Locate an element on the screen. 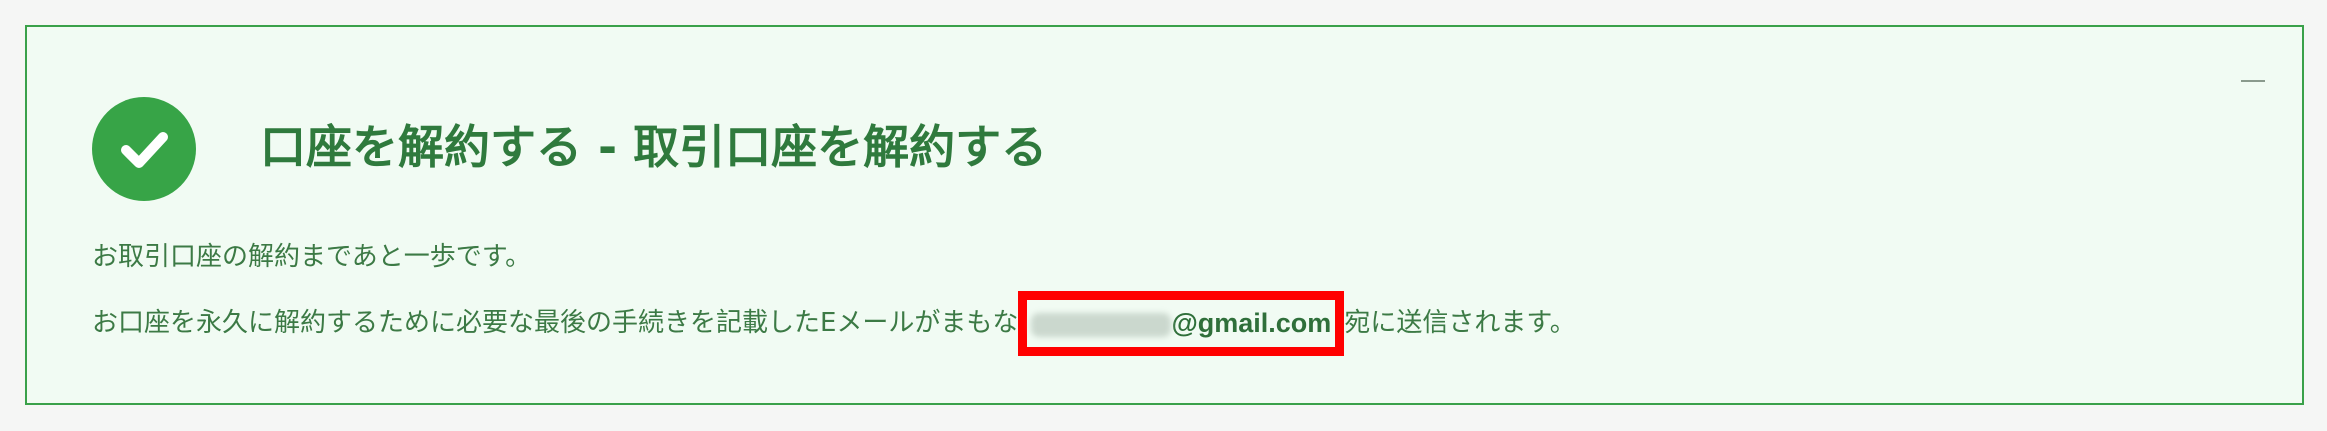  check-icon is located at coordinates (144, 150).